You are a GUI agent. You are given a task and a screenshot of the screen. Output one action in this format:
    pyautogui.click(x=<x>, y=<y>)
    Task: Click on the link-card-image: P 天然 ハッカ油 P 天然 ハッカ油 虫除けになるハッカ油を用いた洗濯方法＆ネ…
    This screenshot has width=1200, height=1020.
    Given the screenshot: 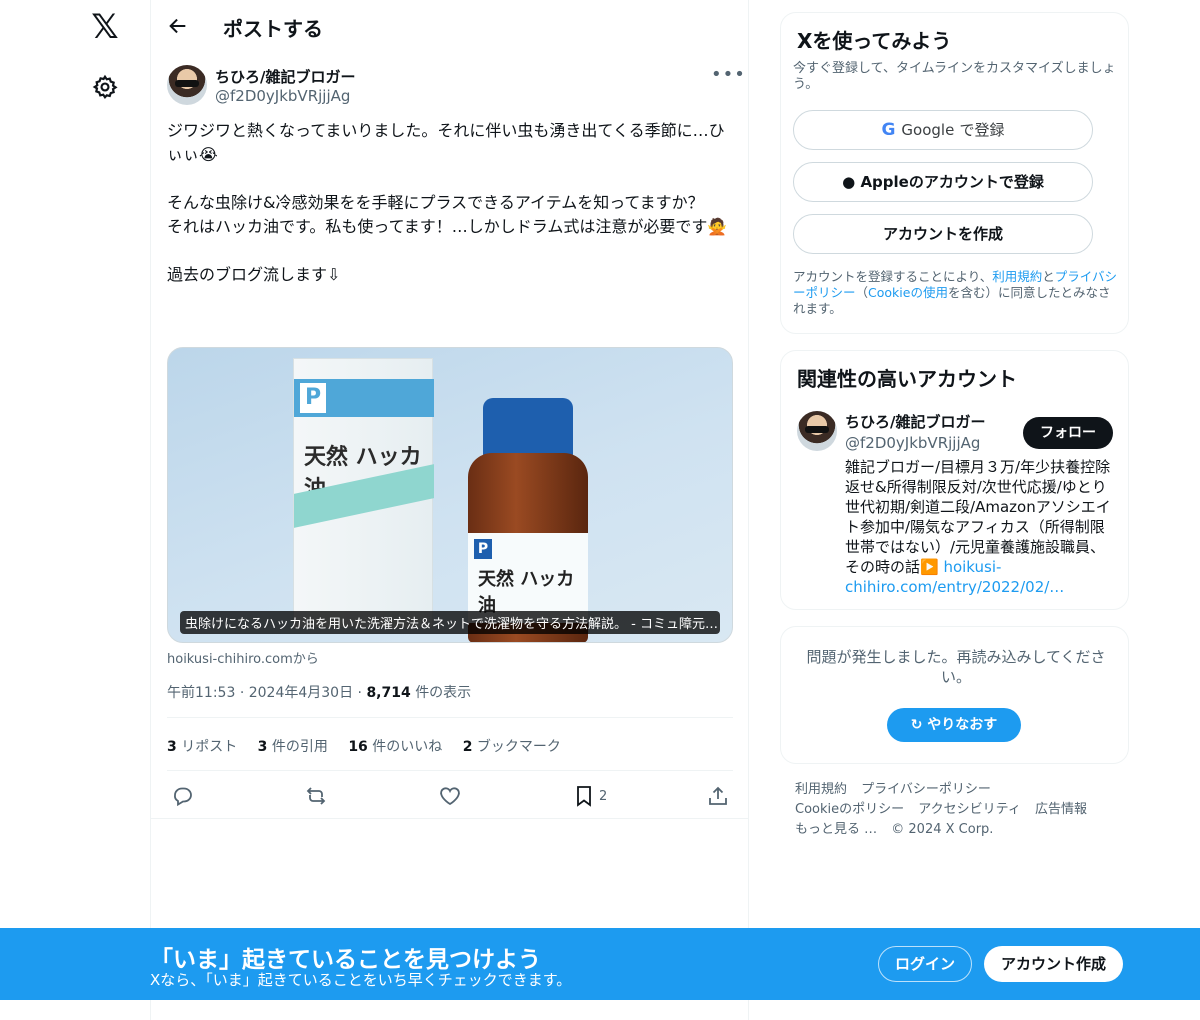 What is the action you would take?
    pyautogui.click(x=450, y=495)
    